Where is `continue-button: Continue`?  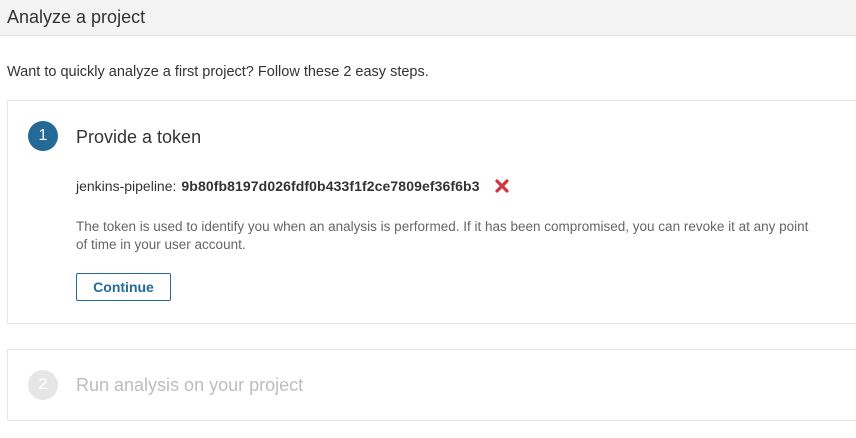
continue-button: Continue is located at coordinates (123, 287).